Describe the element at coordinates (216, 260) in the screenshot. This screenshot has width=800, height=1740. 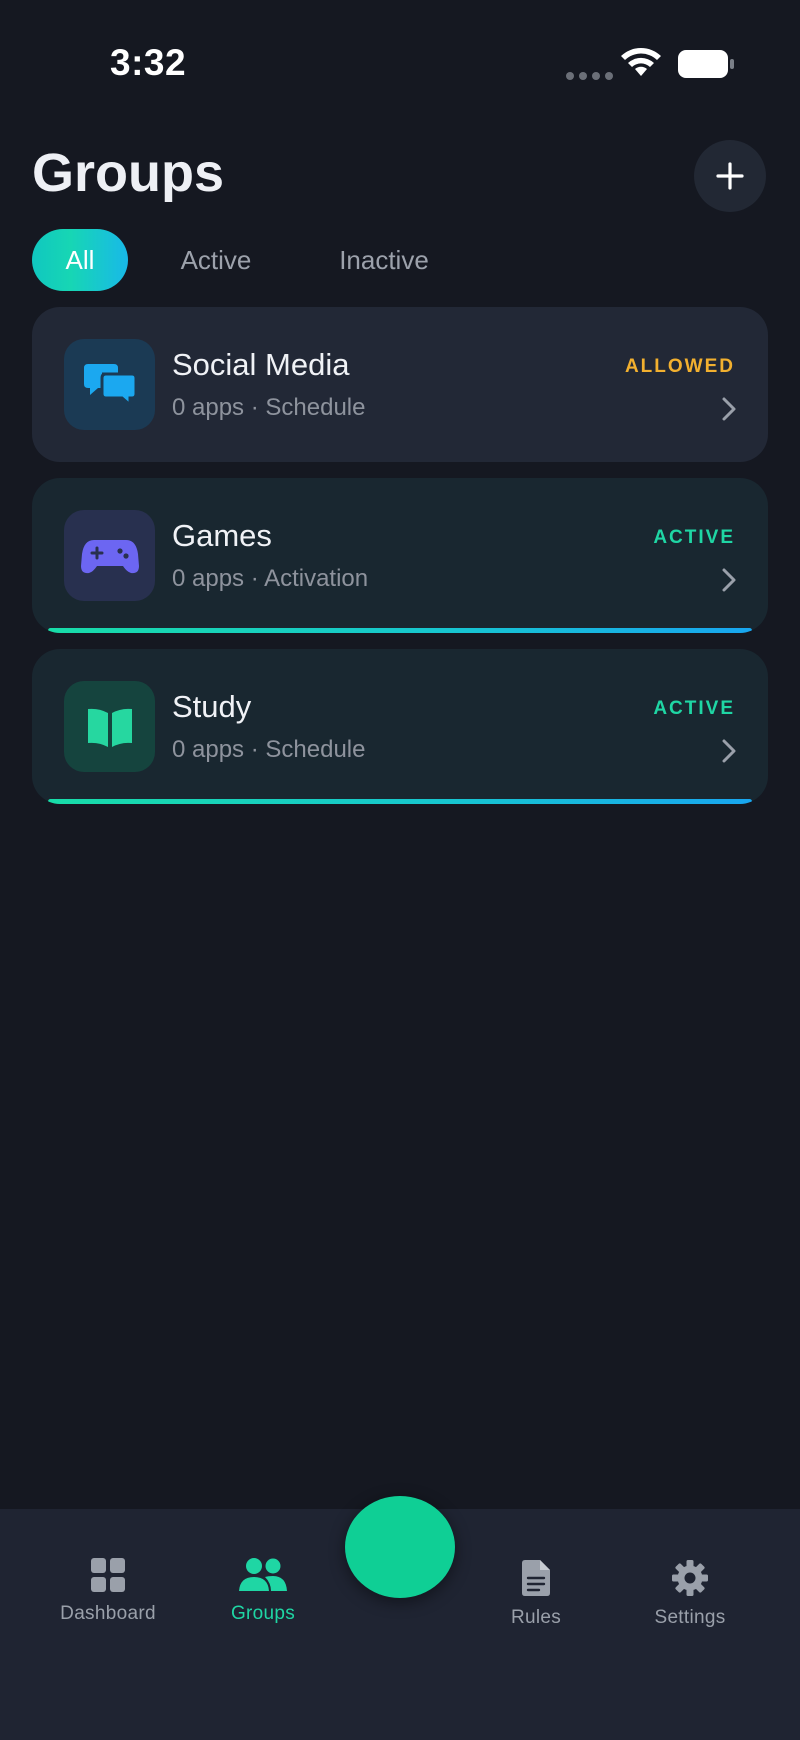
I see `tab-active: Active` at that location.